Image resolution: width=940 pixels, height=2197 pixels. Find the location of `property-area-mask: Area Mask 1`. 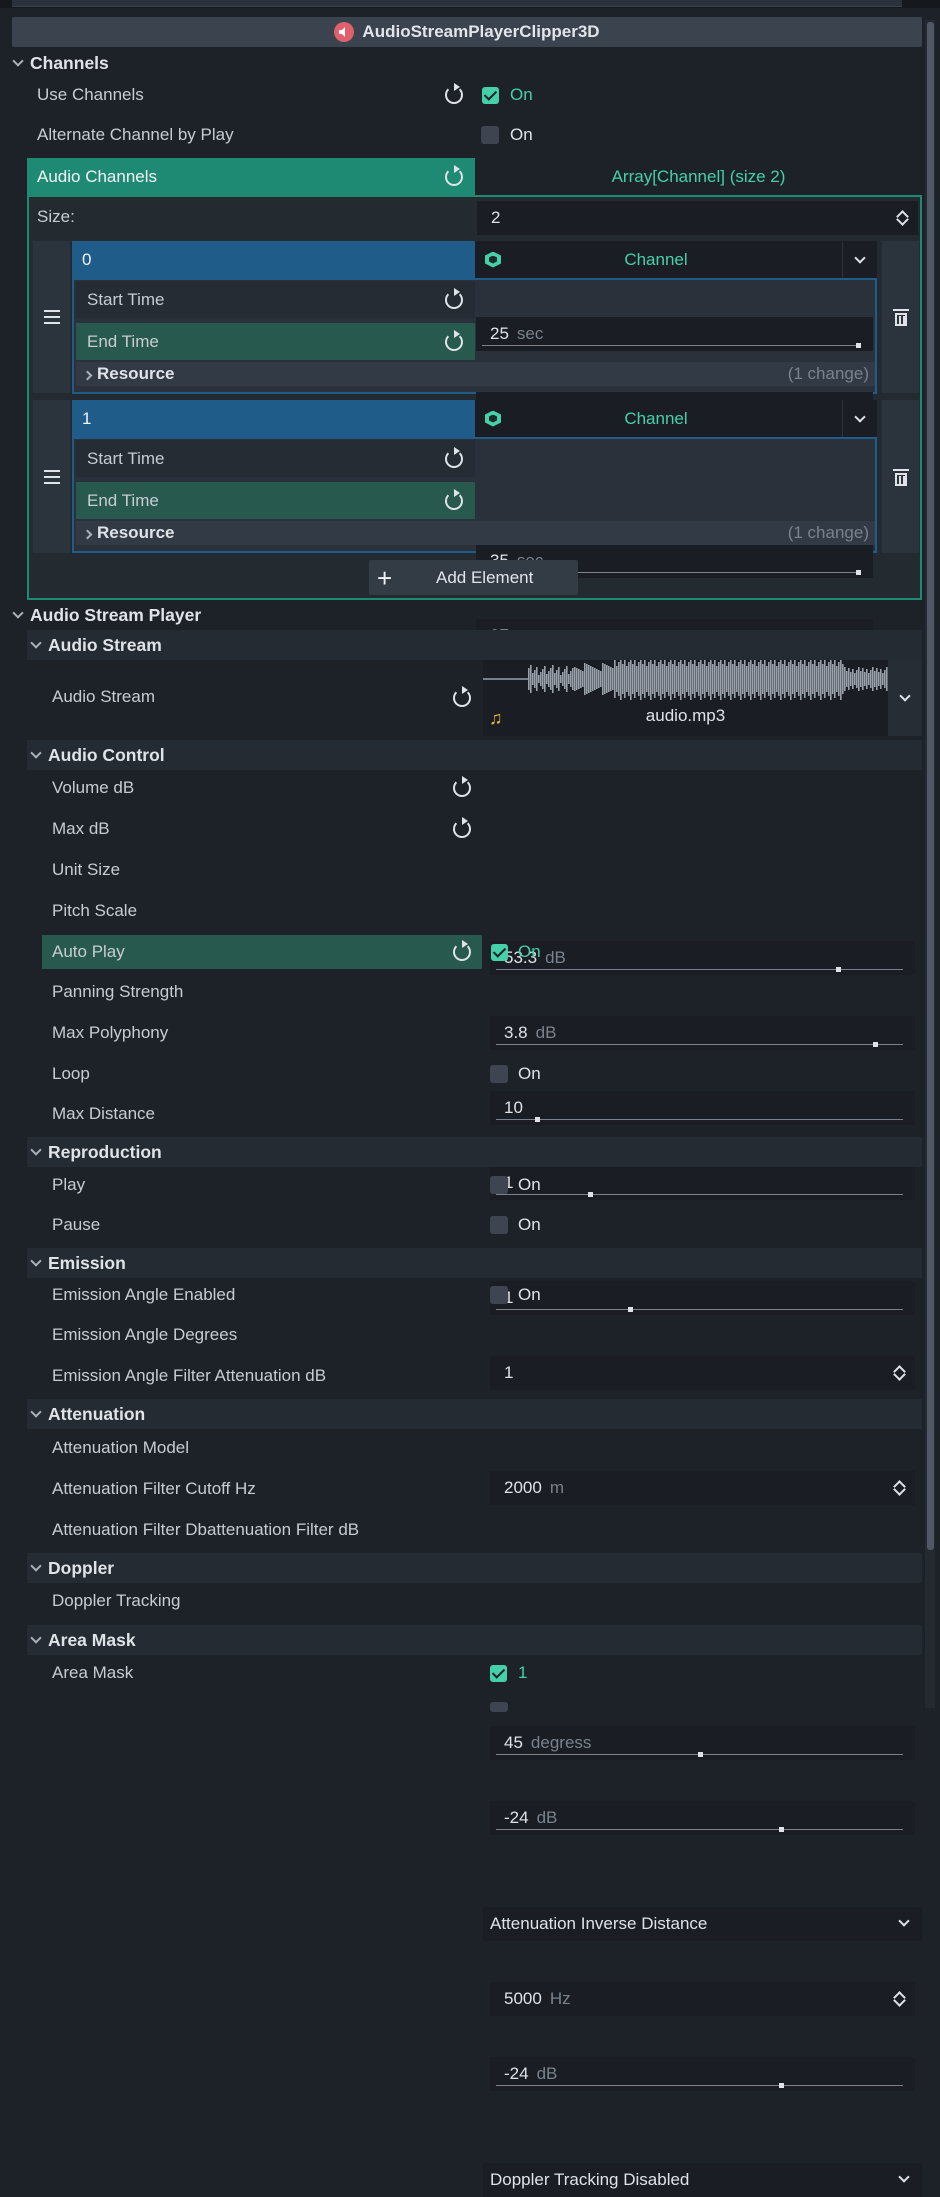

property-area-mask: Area Mask 1 is located at coordinates (481, 1673).